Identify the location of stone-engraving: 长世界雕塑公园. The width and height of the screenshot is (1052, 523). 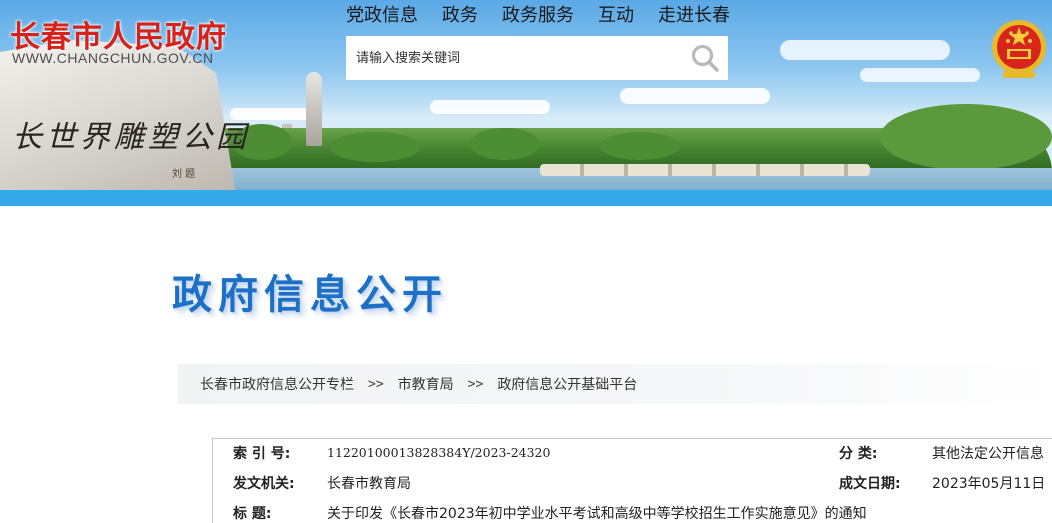
(131, 137).